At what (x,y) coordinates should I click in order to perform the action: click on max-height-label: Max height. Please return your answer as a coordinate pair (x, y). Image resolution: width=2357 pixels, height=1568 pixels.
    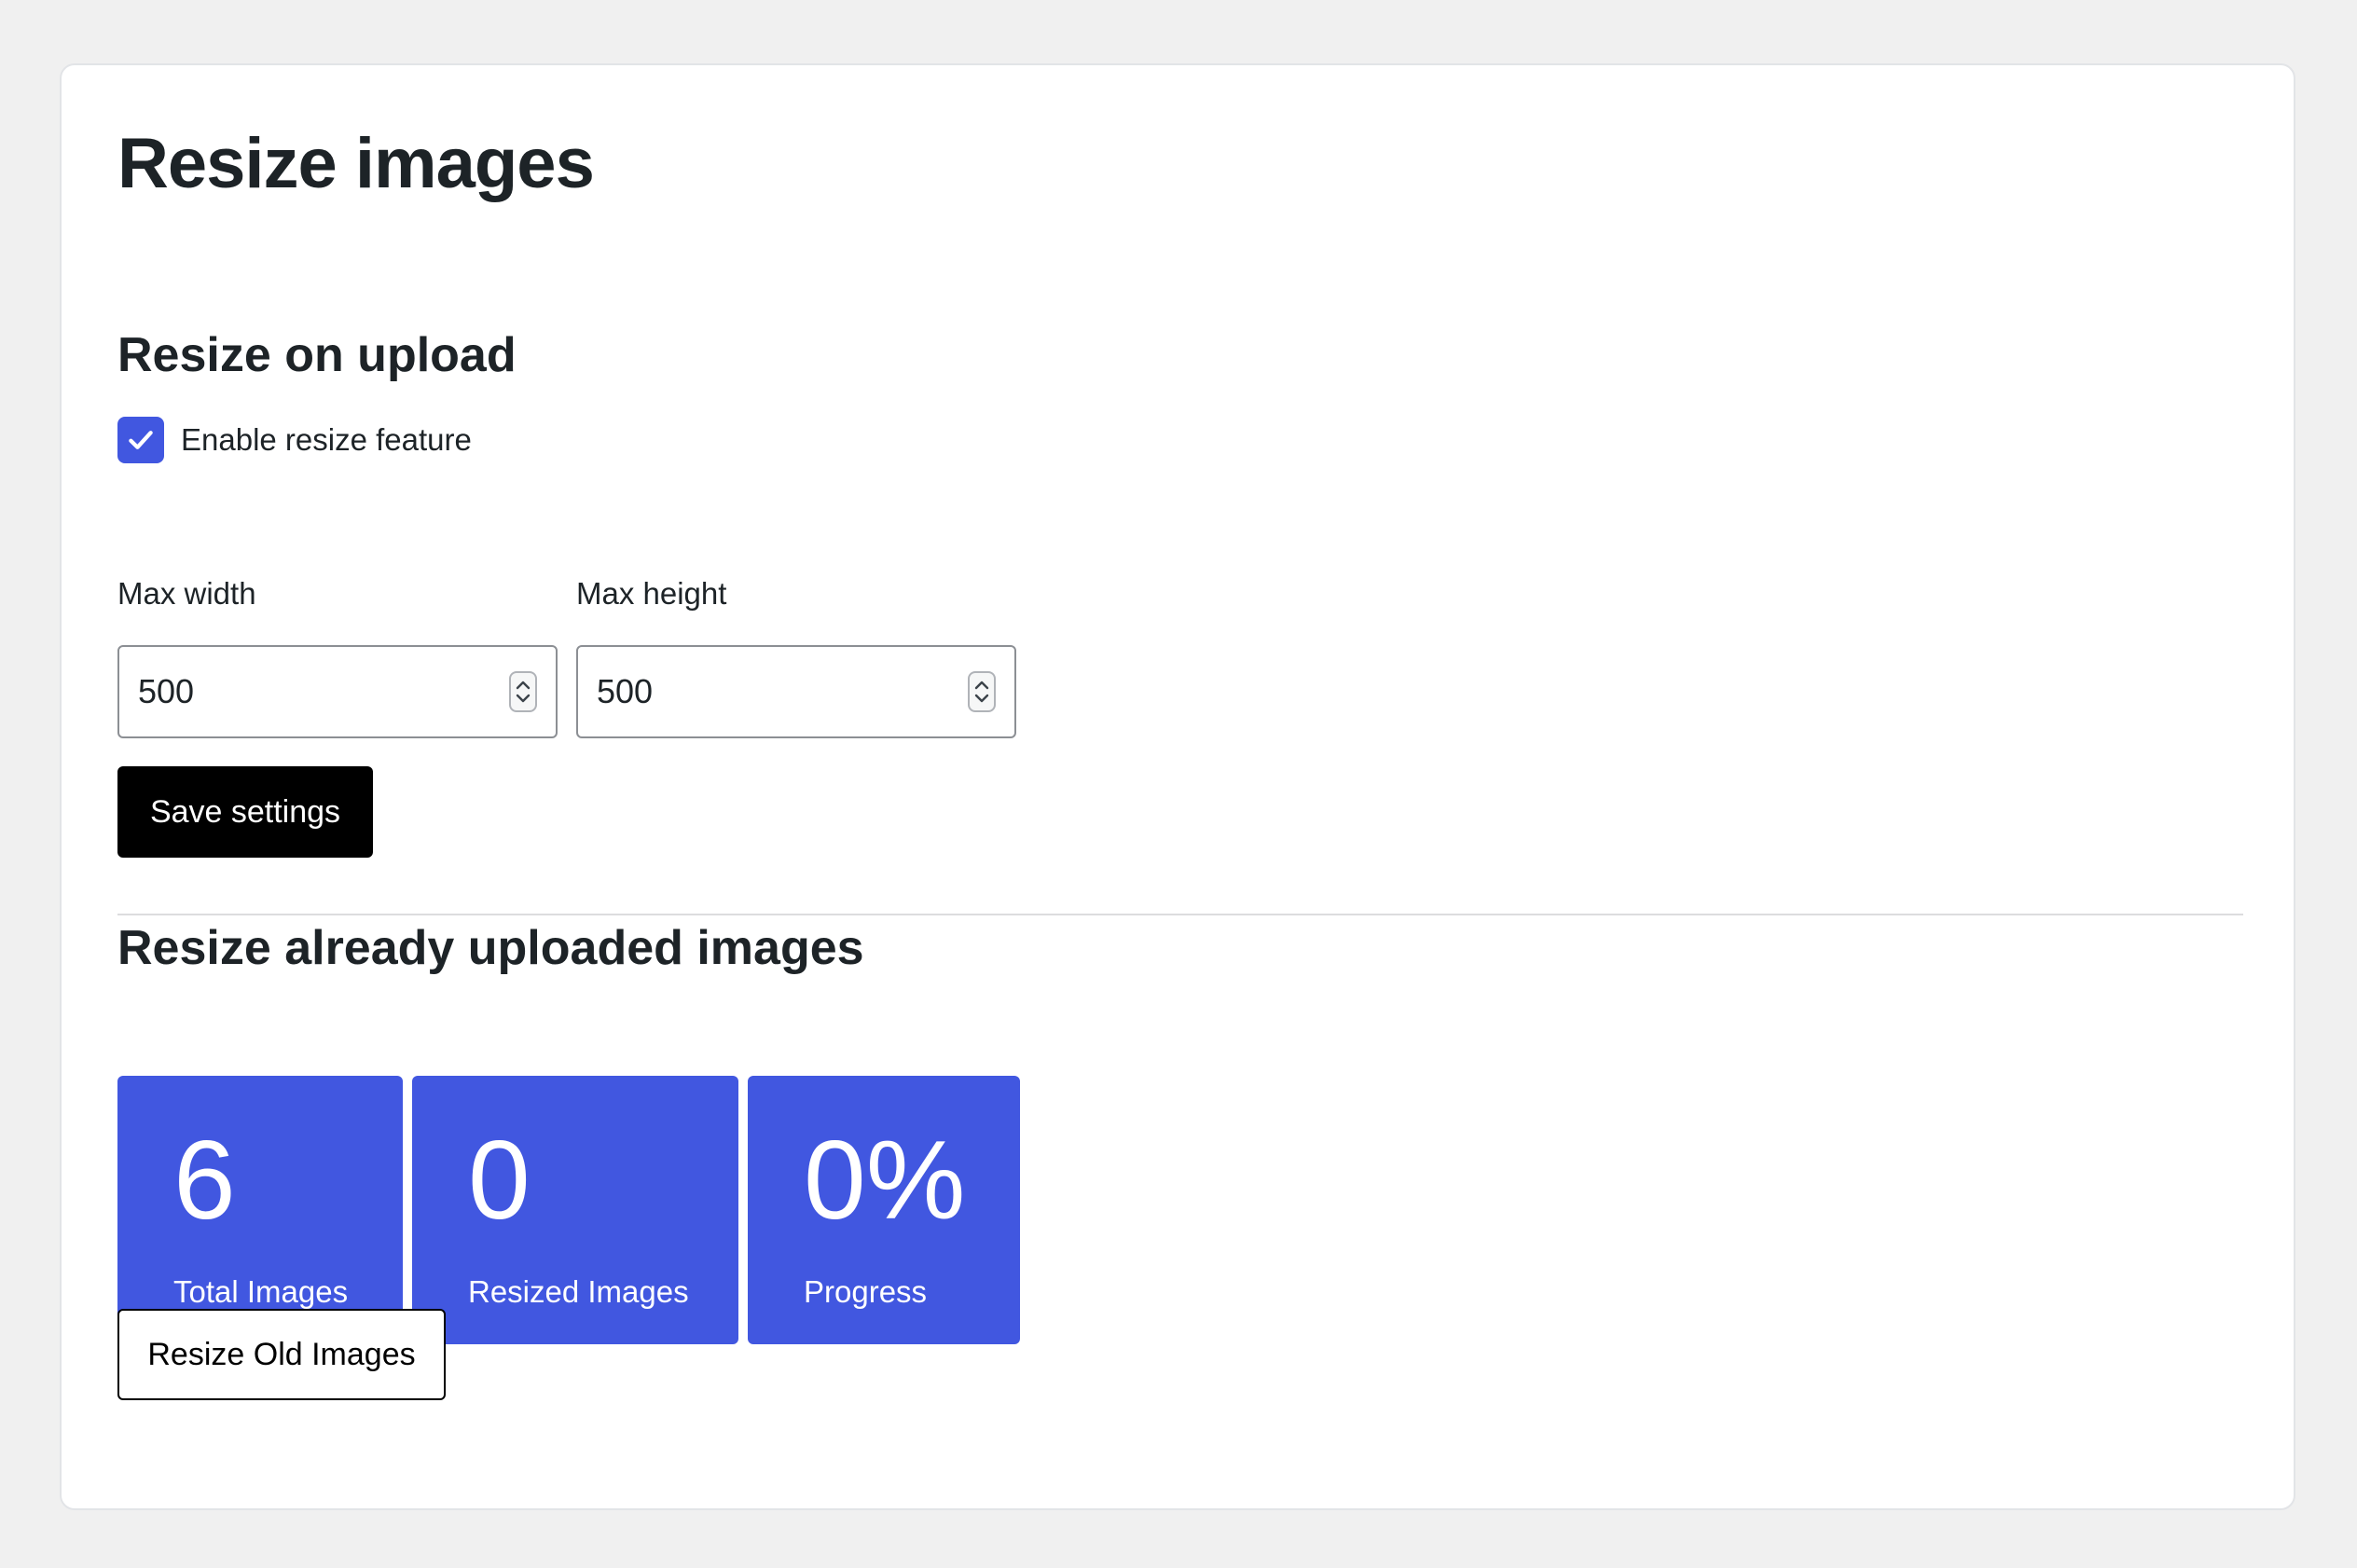
    Looking at the image, I should click on (651, 593).